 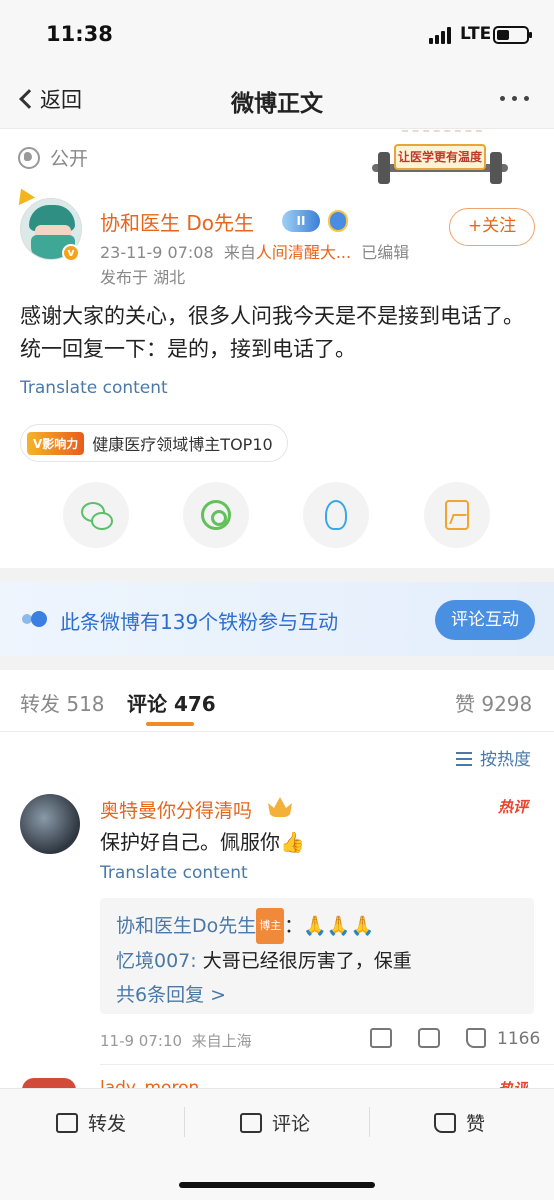 I want to click on reply-item: 协和医生Do先生 博主 ：🙏🙏🙏, so click(x=317, y=926).